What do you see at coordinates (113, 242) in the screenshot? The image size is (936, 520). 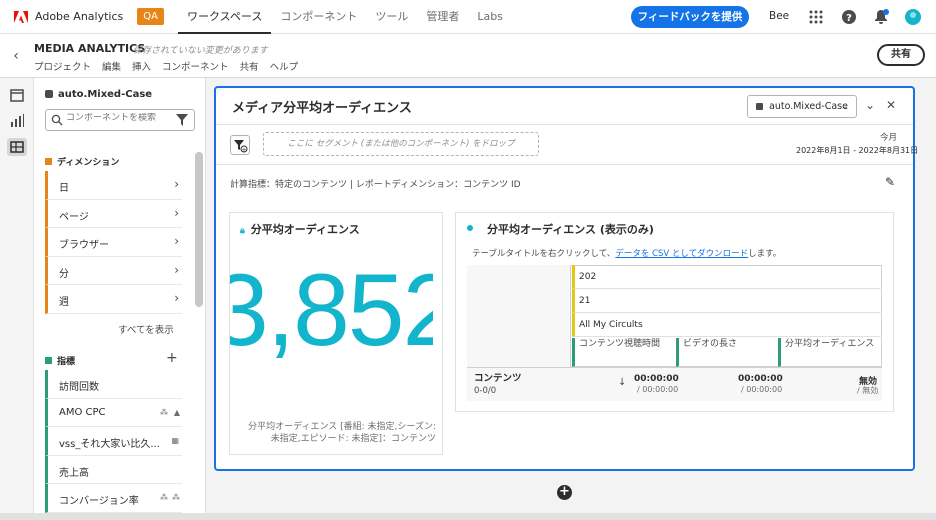 I see `dimension-item: ブラウザー ›` at bounding box center [113, 242].